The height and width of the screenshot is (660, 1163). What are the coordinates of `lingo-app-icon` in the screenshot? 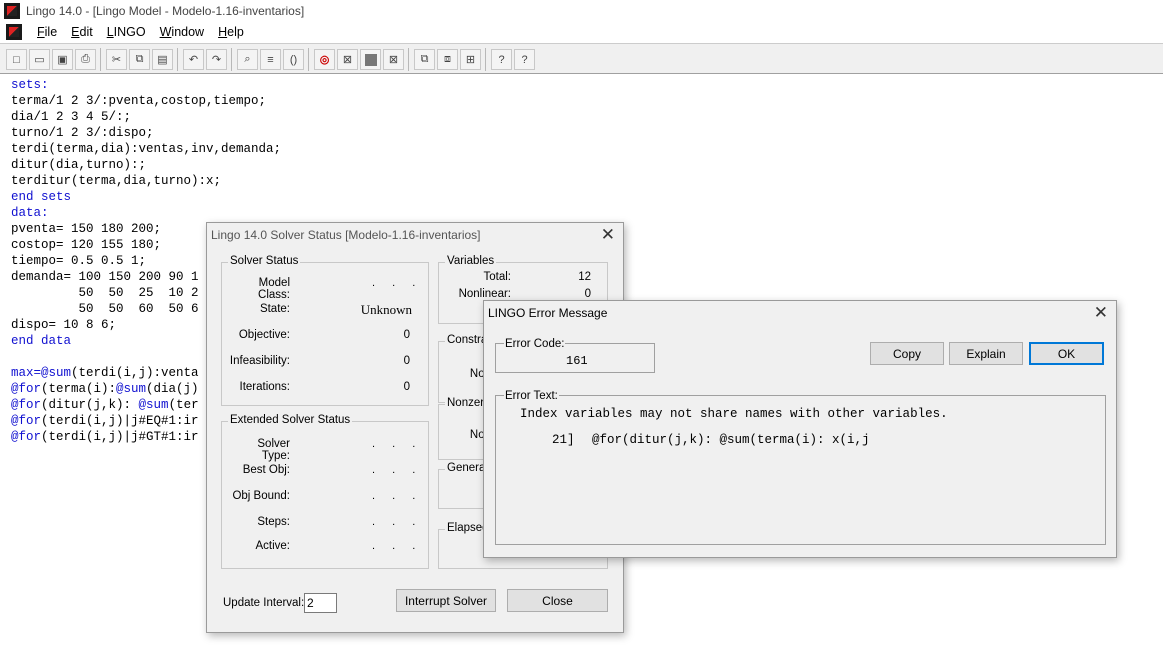 It's located at (12, 11).